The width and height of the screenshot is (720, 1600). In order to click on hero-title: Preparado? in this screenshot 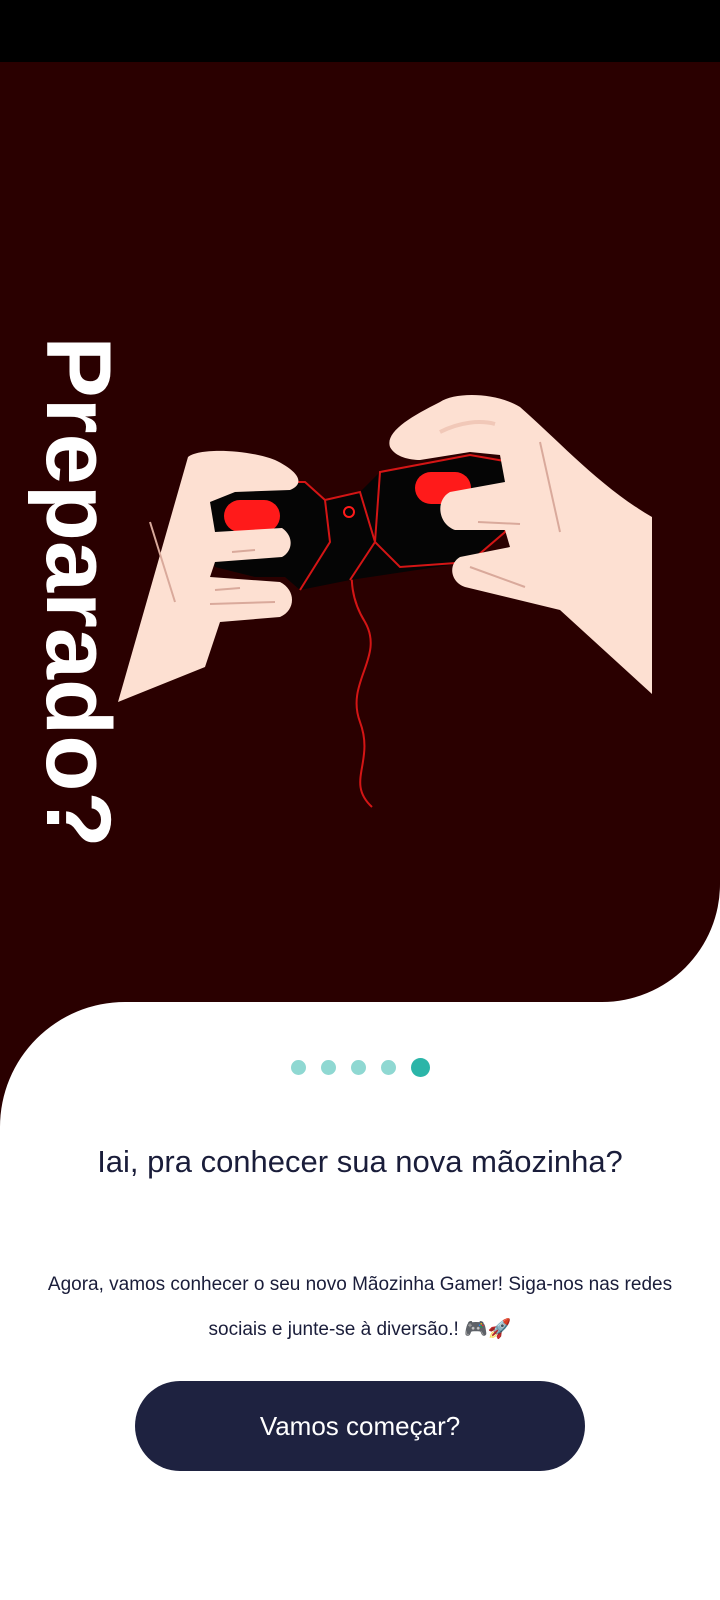, I will do `click(78, 592)`.